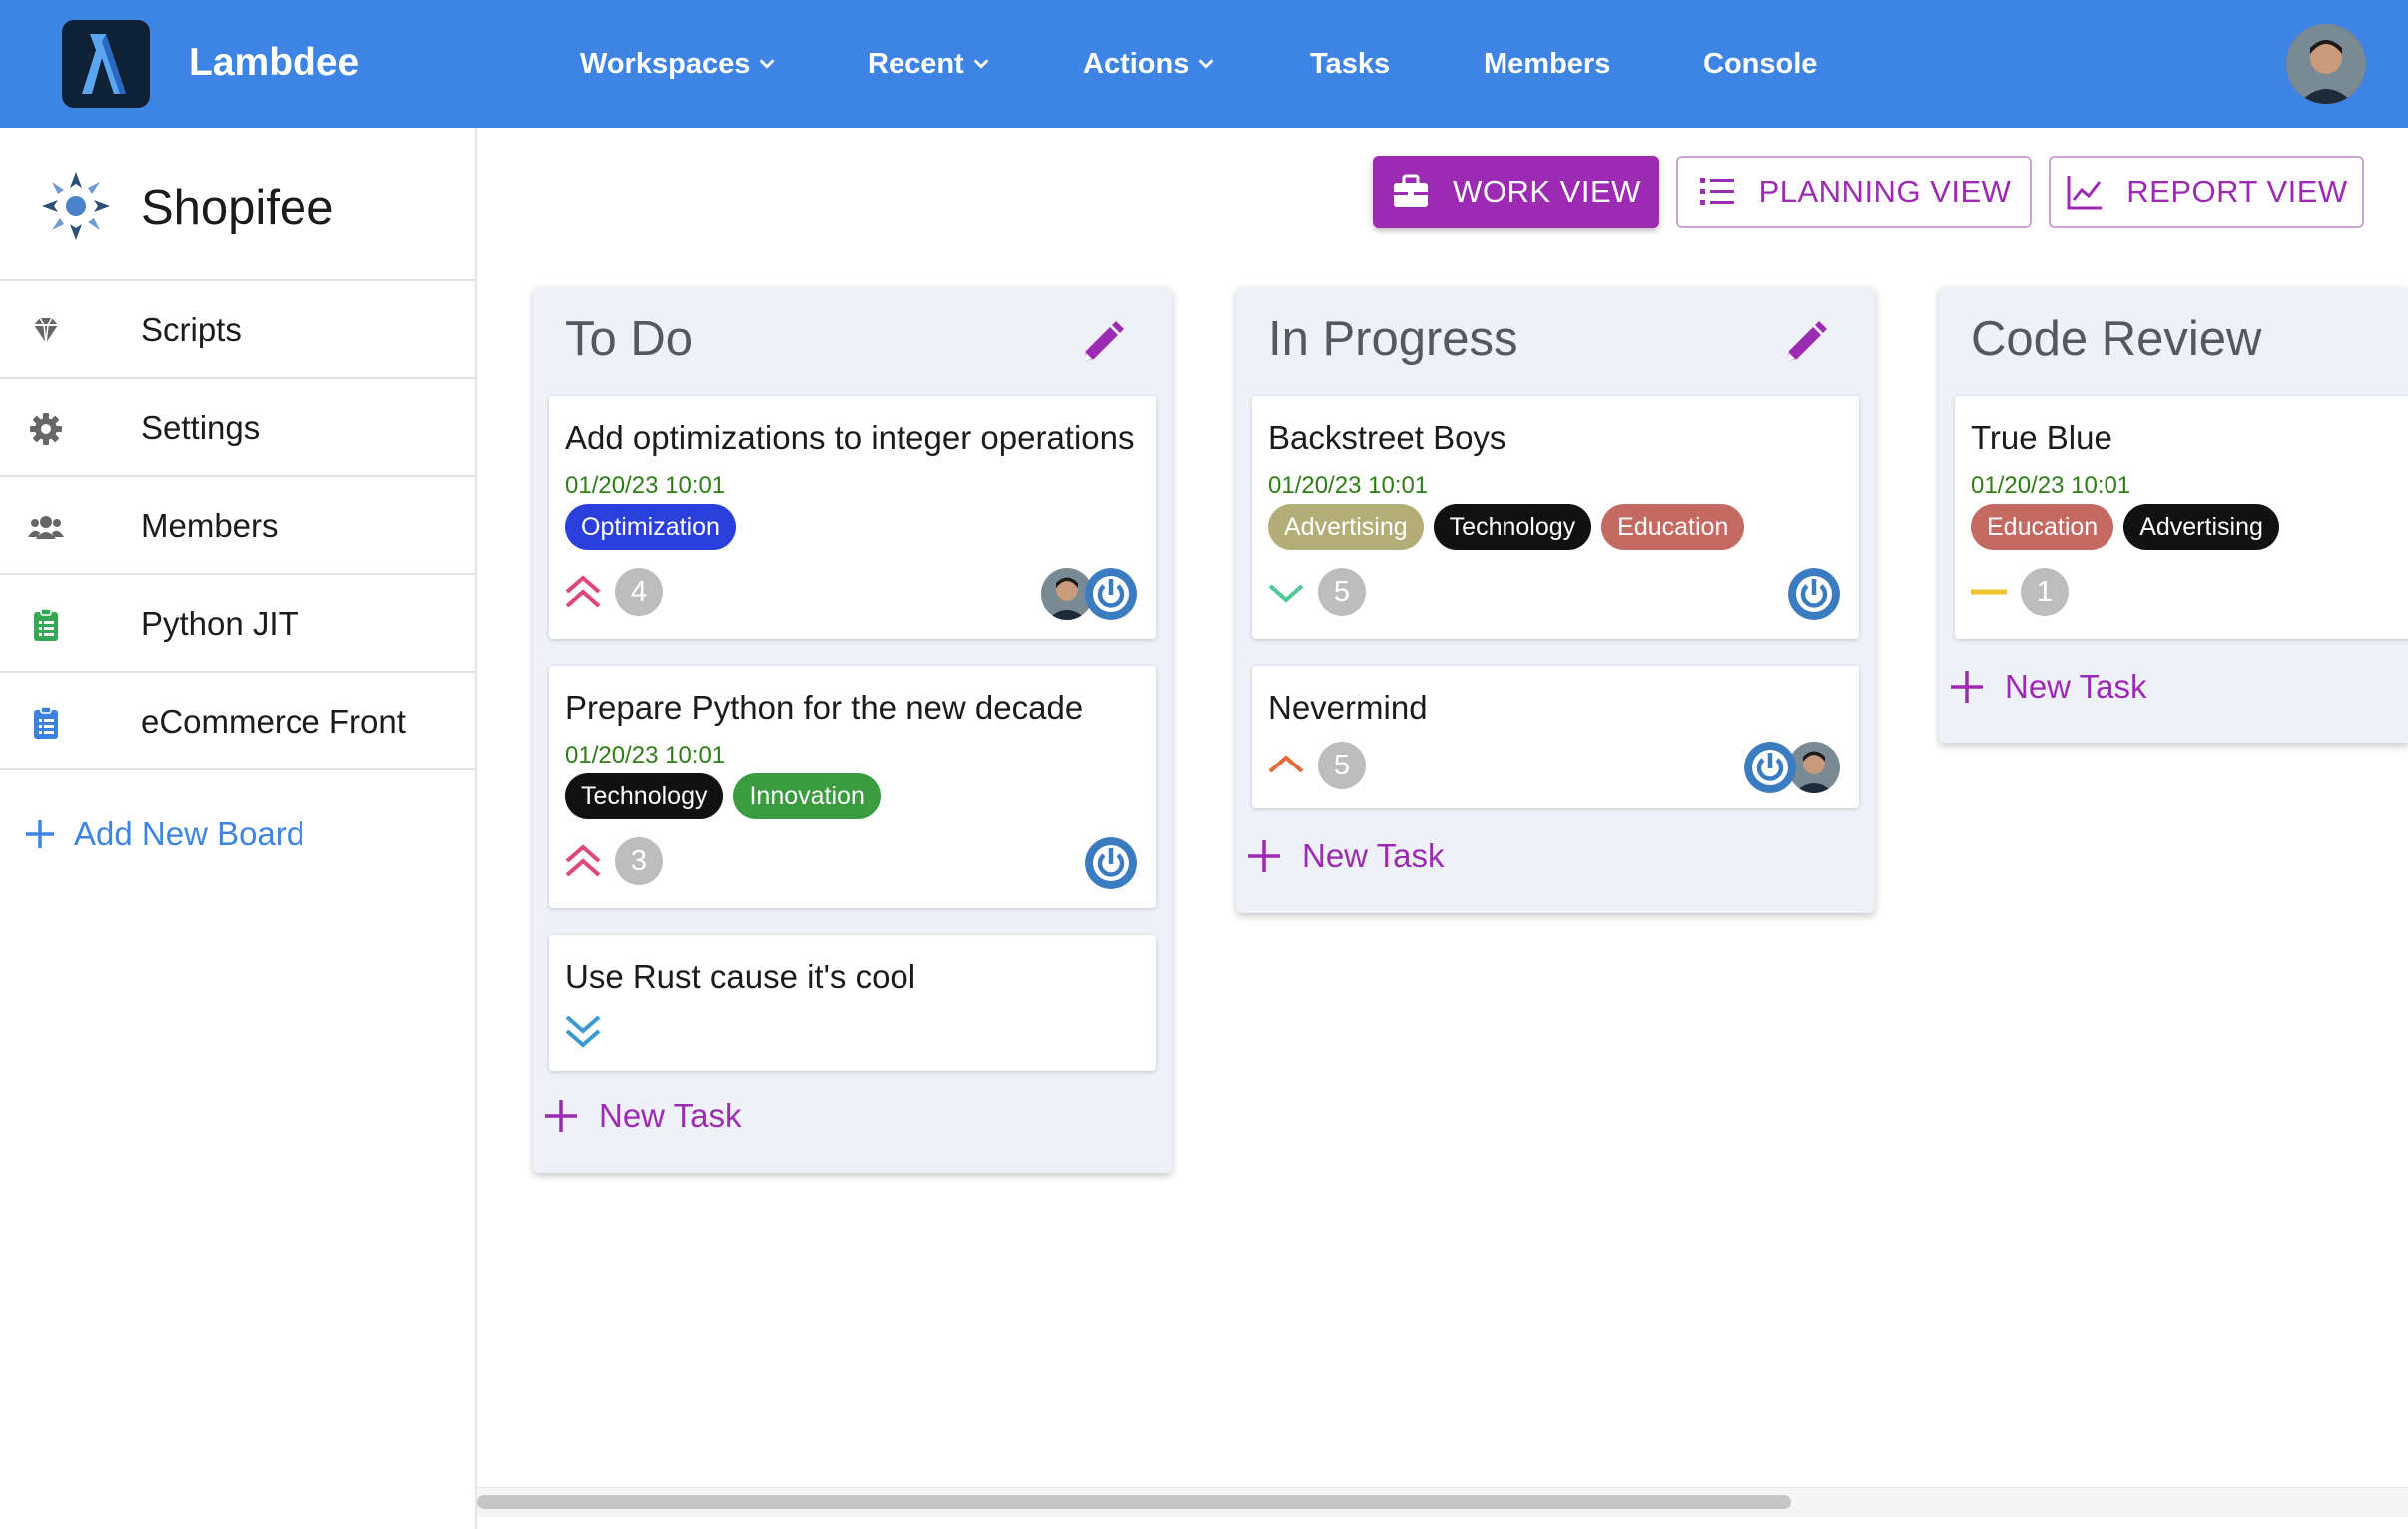  I want to click on work-view-label: WORK VIEW, so click(1547, 191).